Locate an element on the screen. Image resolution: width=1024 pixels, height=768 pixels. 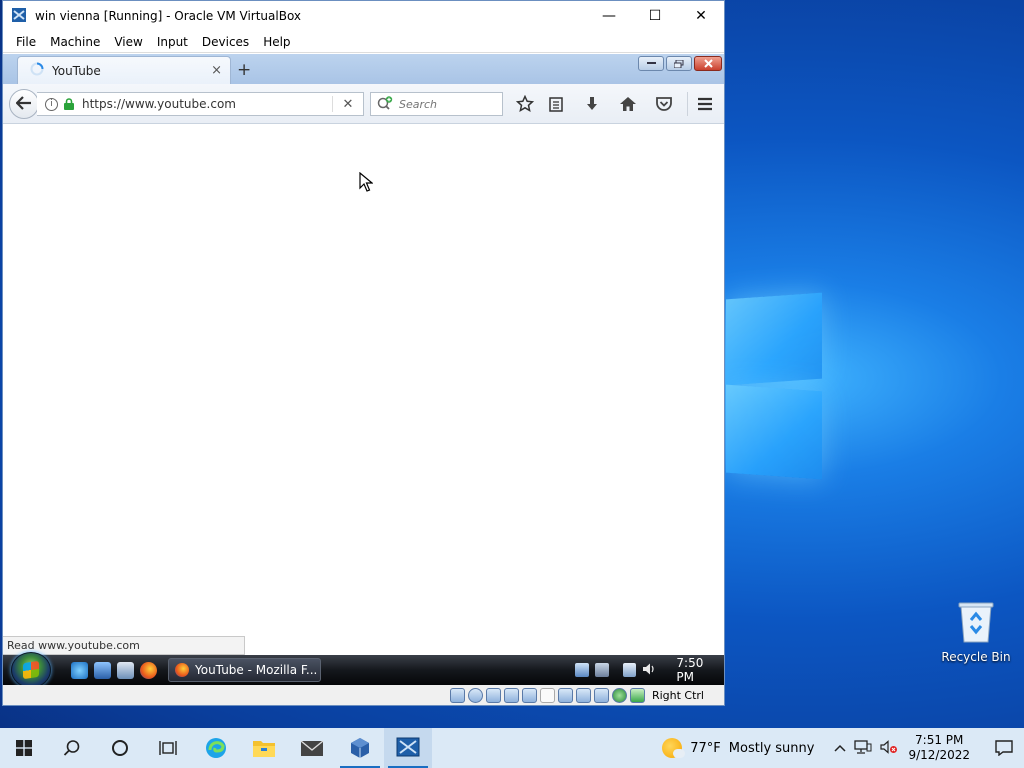
vista-start-orb is located at coordinates (31, 668).